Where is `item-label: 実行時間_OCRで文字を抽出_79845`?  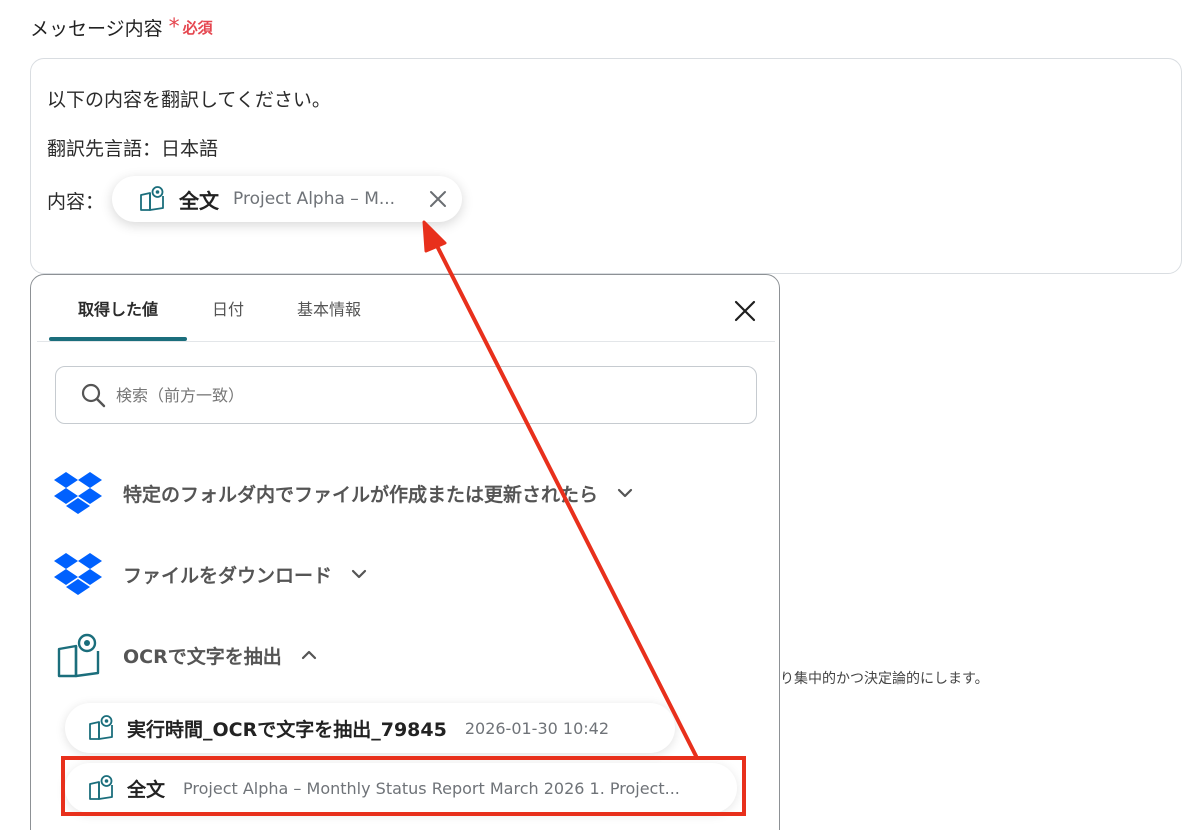 item-label: 実行時間_OCRで文字を抽出_79845 is located at coordinates (287, 729).